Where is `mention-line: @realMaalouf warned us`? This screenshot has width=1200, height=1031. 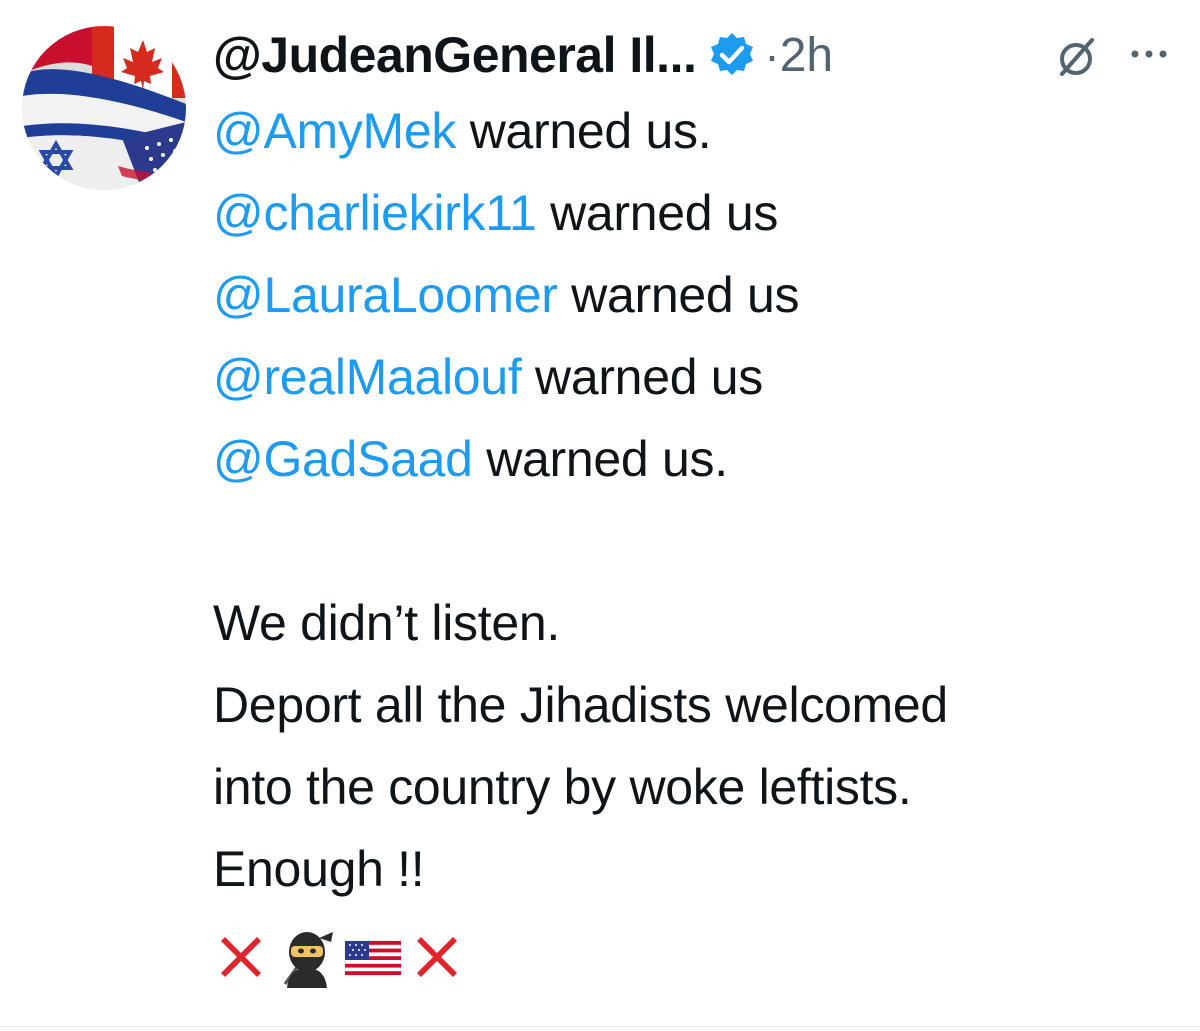
mention-line: @realMaalouf warned us is located at coordinates (693, 377).